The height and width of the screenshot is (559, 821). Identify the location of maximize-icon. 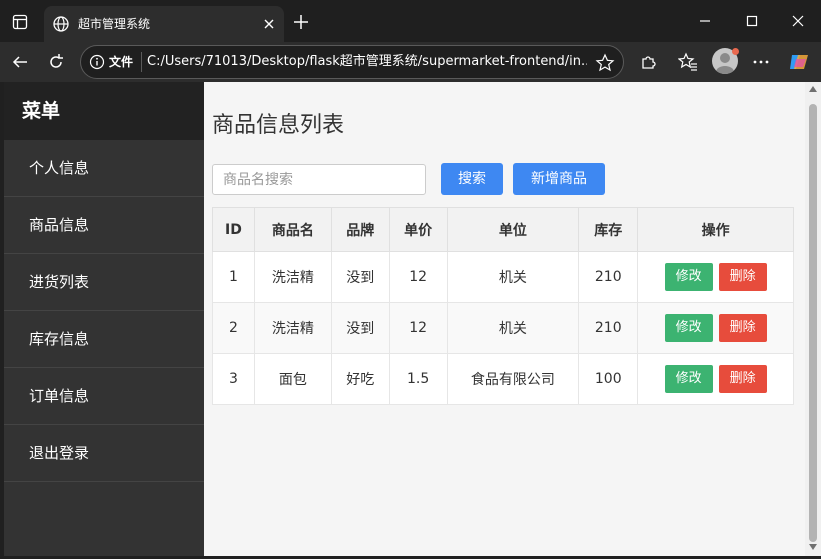
(752, 21).